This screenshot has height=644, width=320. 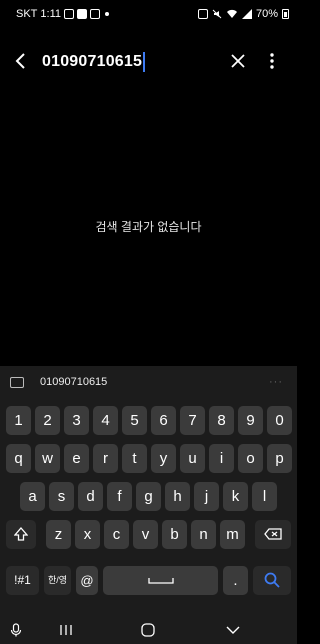 I want to click on letter-key-b: b, so click(x=174, y=534).